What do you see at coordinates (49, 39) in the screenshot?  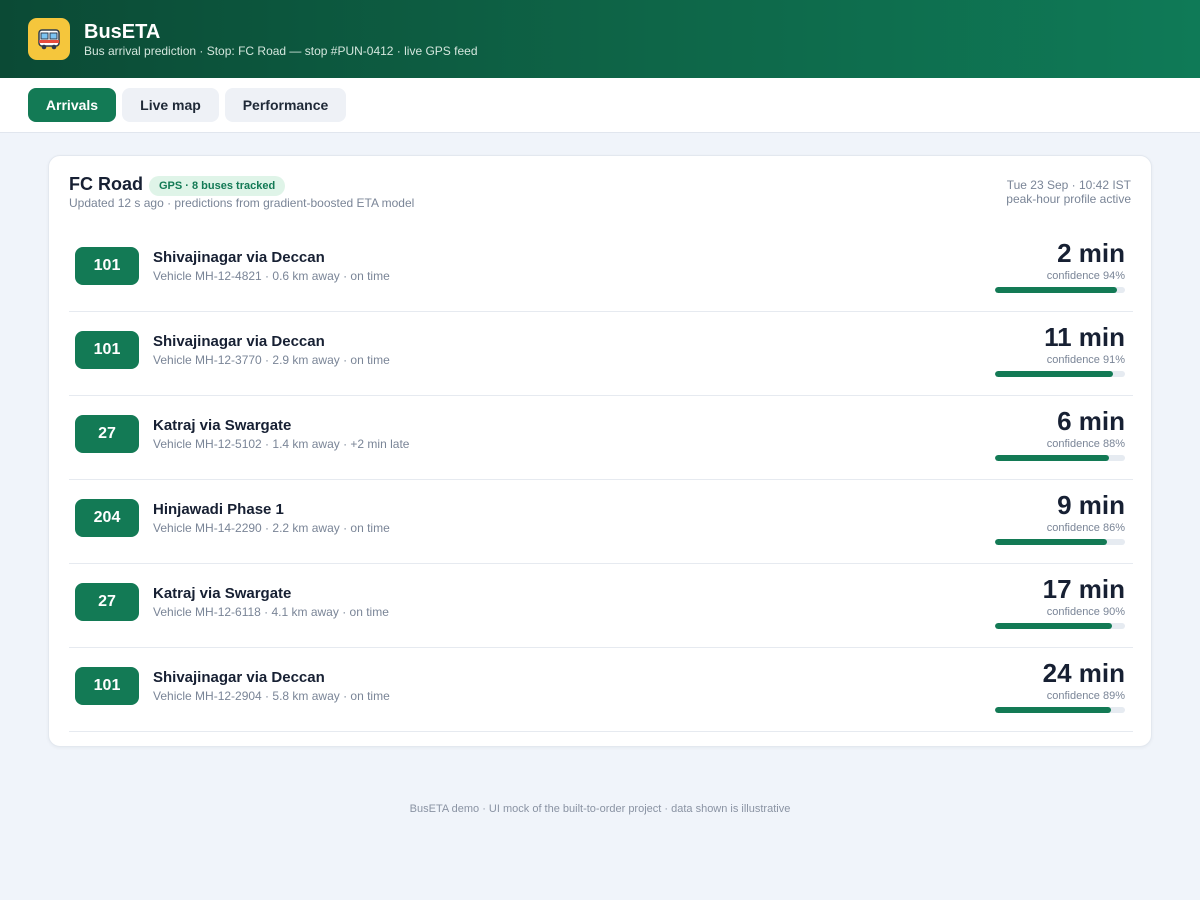 I see `bus-icon` at bounding box center [49, 39].